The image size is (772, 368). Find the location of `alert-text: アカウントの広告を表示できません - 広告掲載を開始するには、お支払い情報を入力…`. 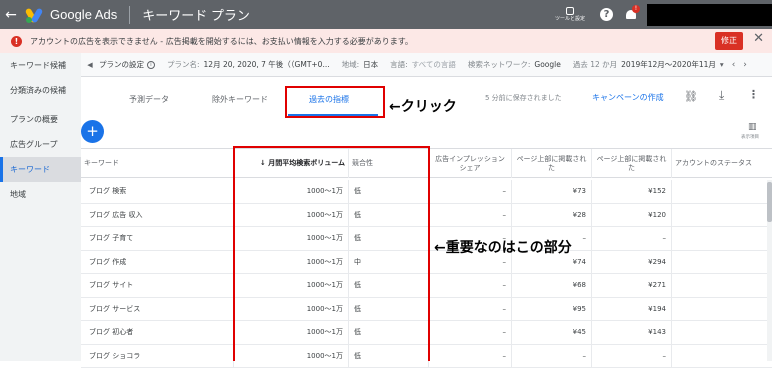

alert-text: アカウントの広告を表示できません - 広告掲載を開始するには、お支払い情報を入力… is located at coordinates (221, 41).